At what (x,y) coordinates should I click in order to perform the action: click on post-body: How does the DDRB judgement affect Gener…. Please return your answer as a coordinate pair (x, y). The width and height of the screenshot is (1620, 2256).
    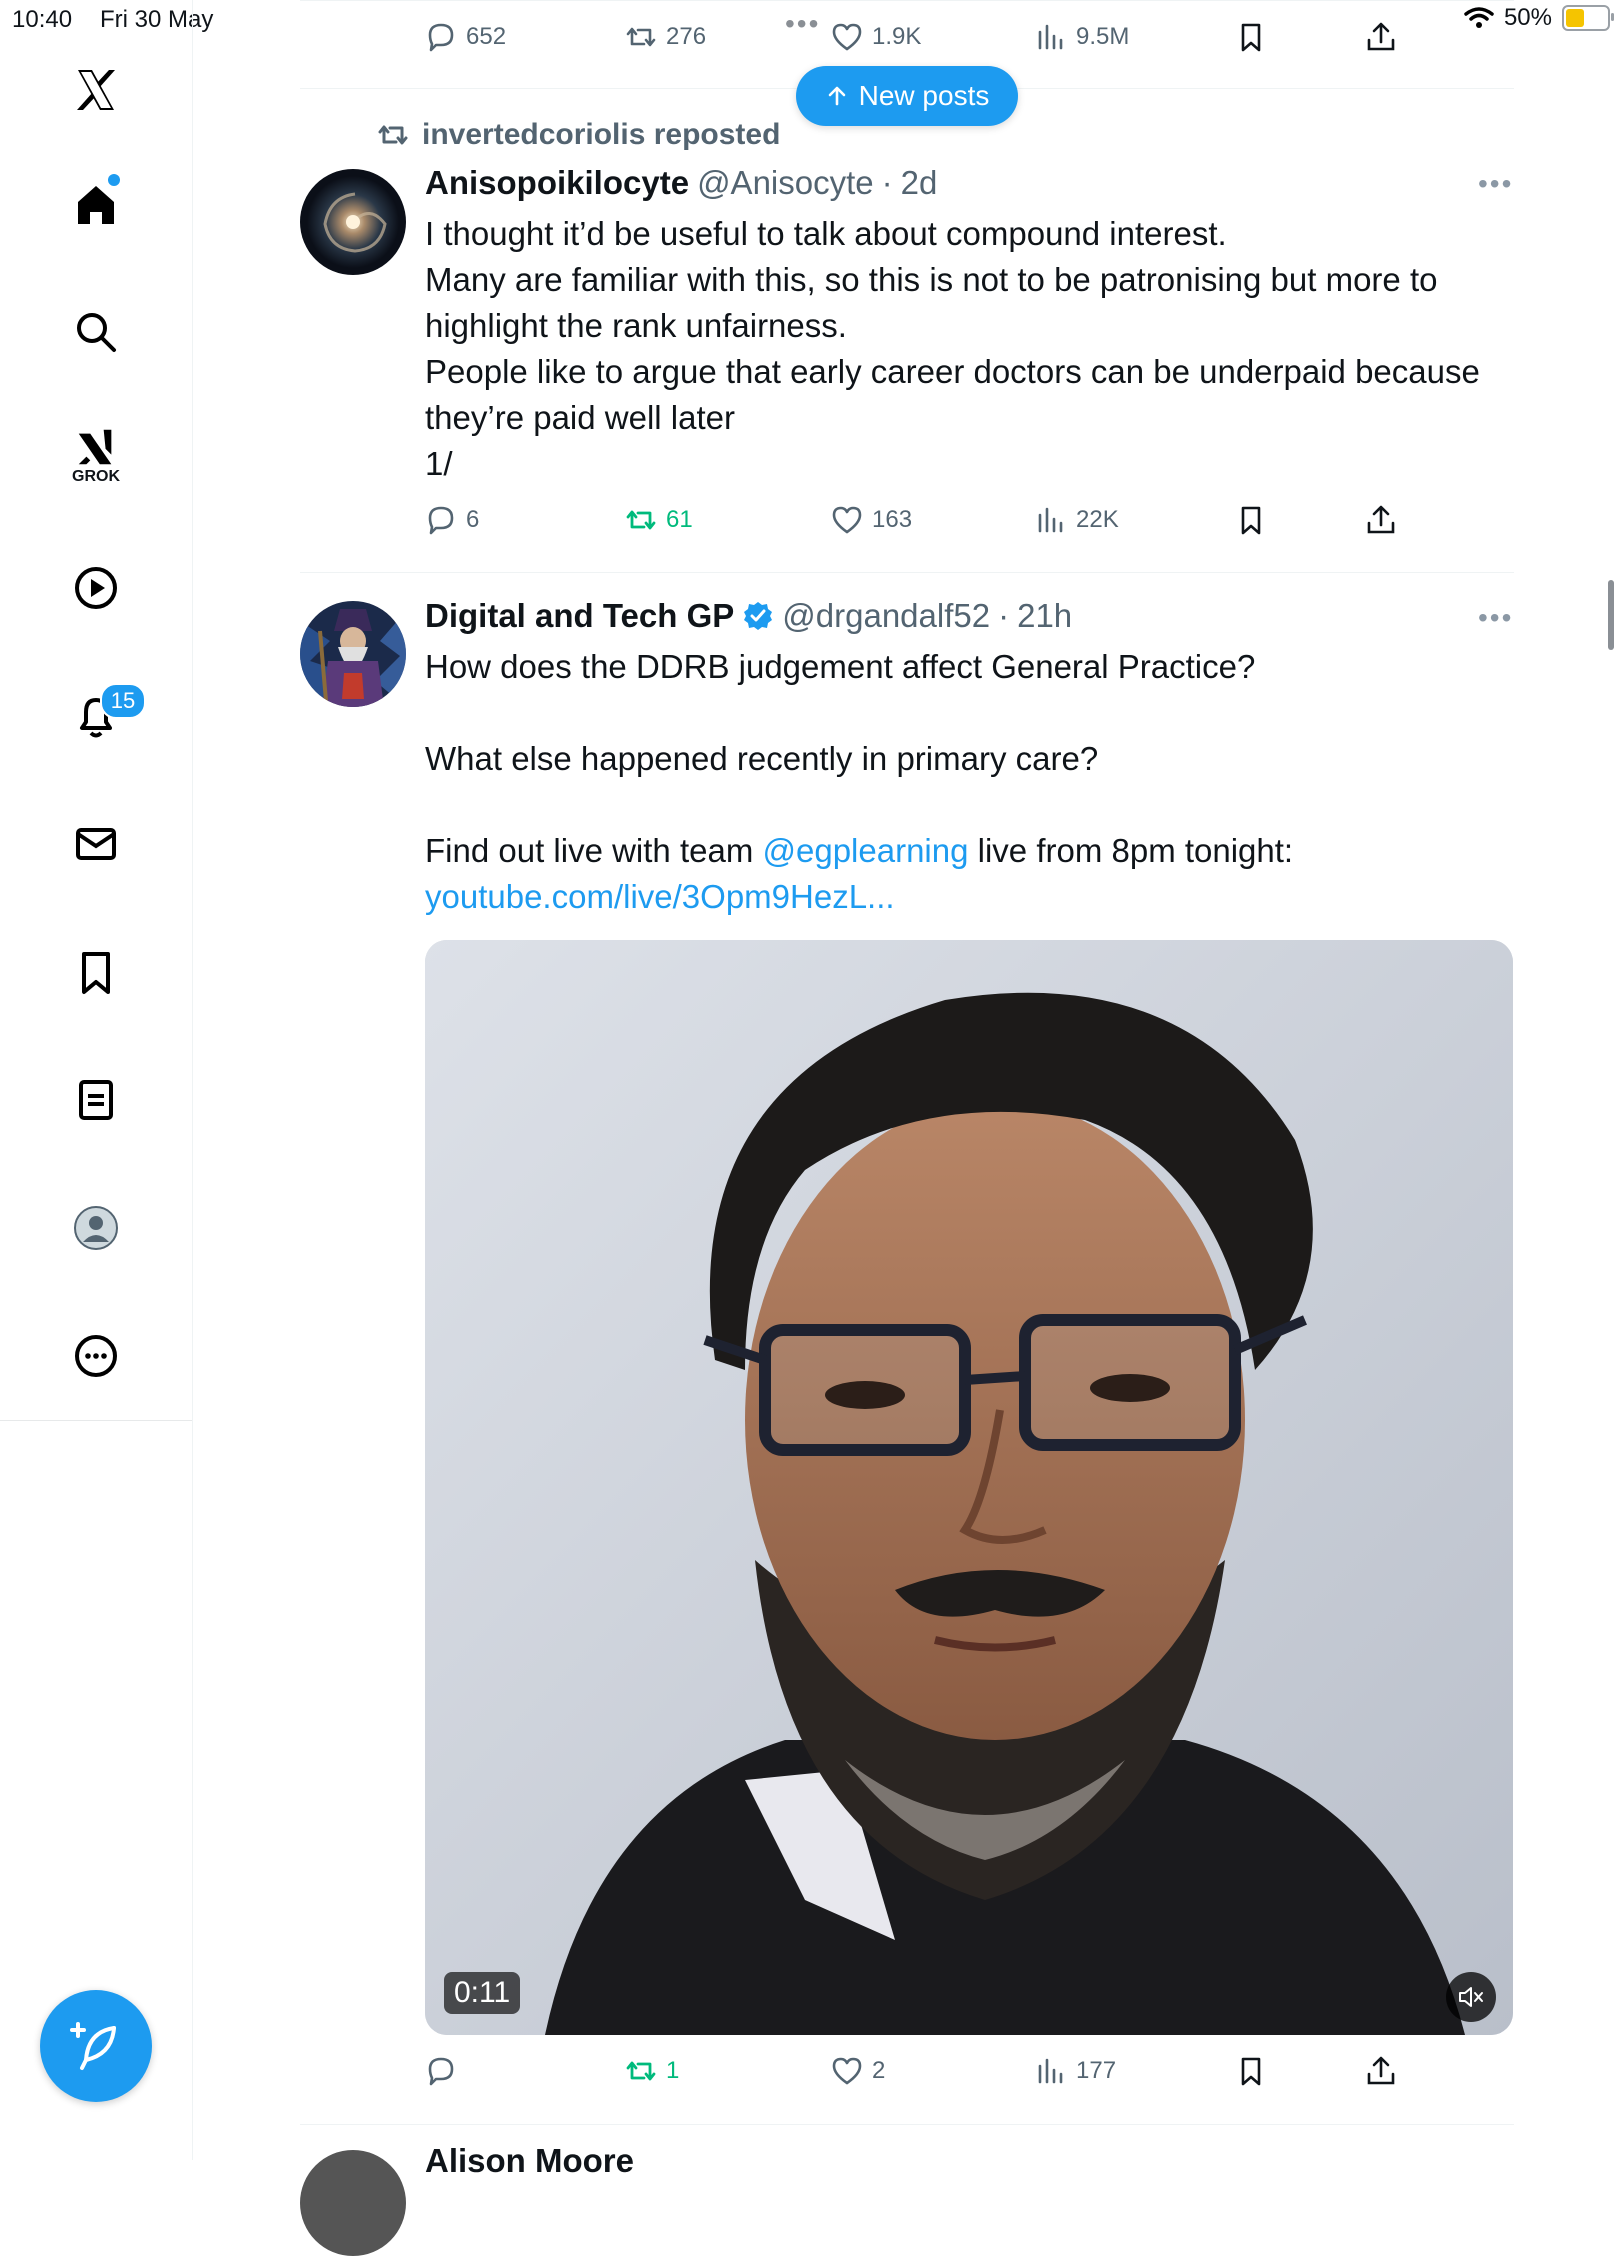
    Looking at the image, I should click on (970, 782).